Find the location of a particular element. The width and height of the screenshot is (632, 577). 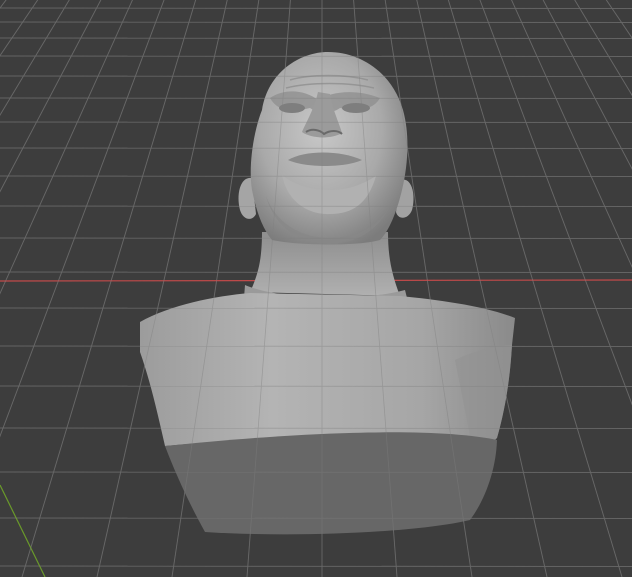

bust-eye-right is located at coordinates (356, 108).